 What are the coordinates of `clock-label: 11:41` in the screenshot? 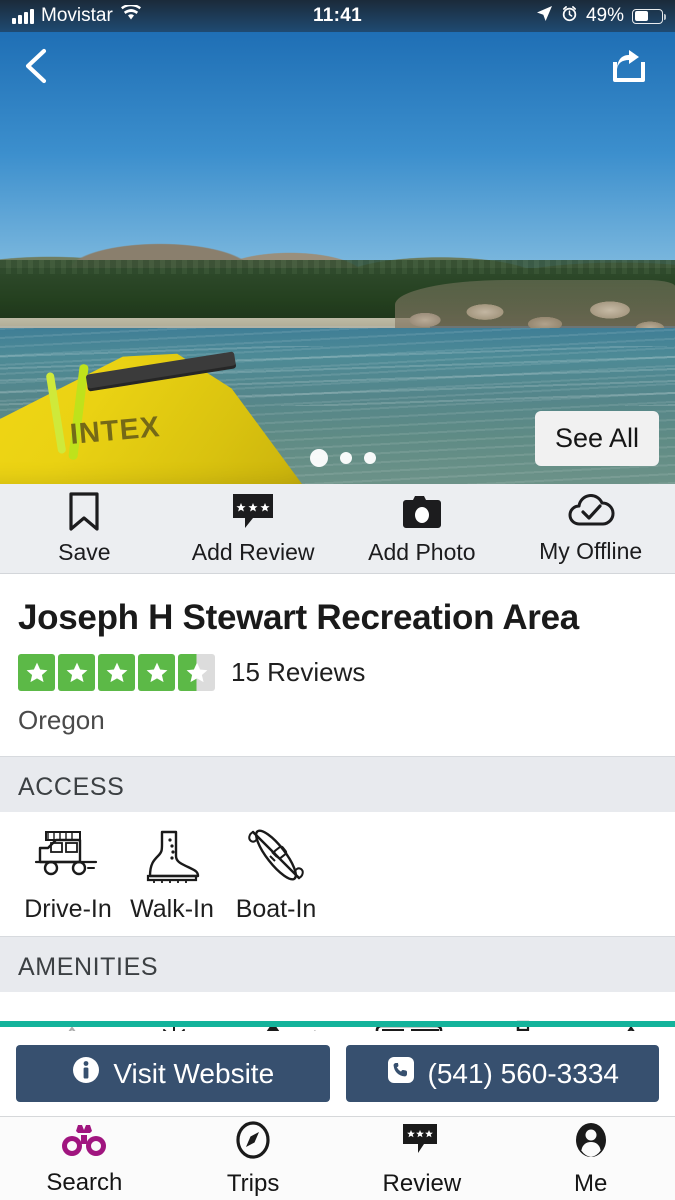 It's located at (337, 15).